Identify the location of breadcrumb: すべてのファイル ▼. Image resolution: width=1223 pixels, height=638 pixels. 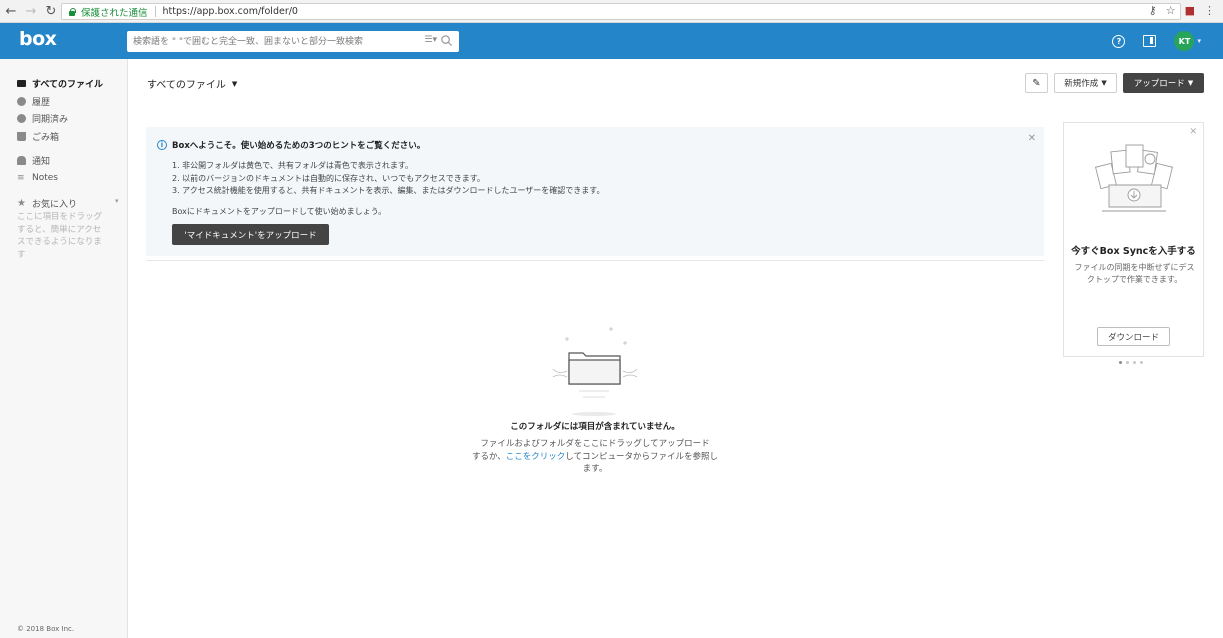
(192, 84).